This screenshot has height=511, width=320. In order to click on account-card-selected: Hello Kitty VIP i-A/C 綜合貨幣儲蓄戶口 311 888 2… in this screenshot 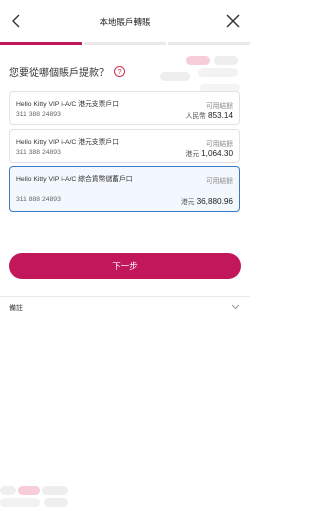, I will do `click(124, 189)`.